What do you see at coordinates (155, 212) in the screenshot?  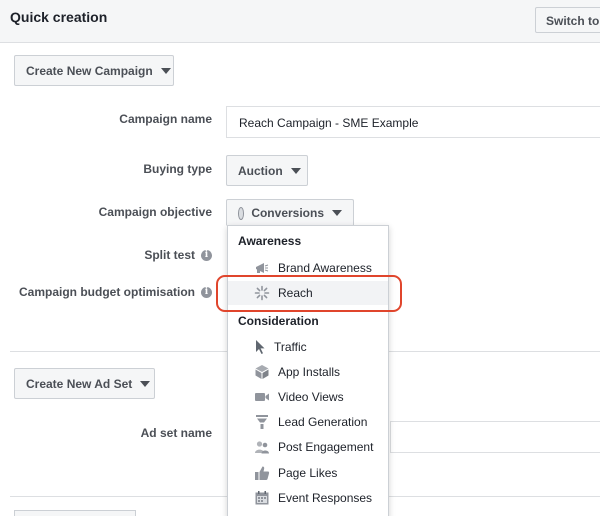 I see `campaign-objective-label: Campaign objective` at bounding box center [155, 212].